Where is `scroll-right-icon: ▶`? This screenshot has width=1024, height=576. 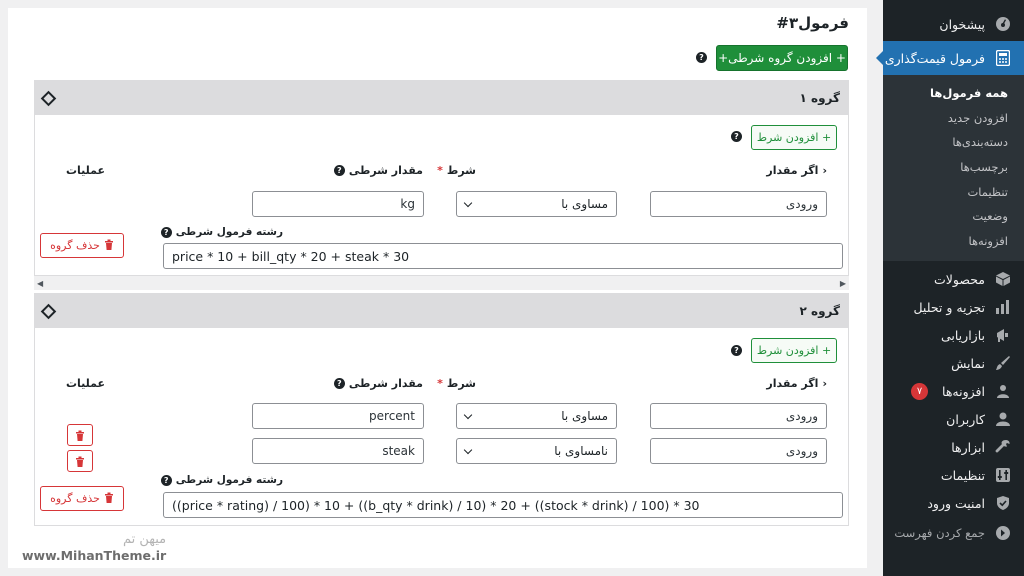
scroll-right-icon: ▶ is located at coordinates (843, 283).